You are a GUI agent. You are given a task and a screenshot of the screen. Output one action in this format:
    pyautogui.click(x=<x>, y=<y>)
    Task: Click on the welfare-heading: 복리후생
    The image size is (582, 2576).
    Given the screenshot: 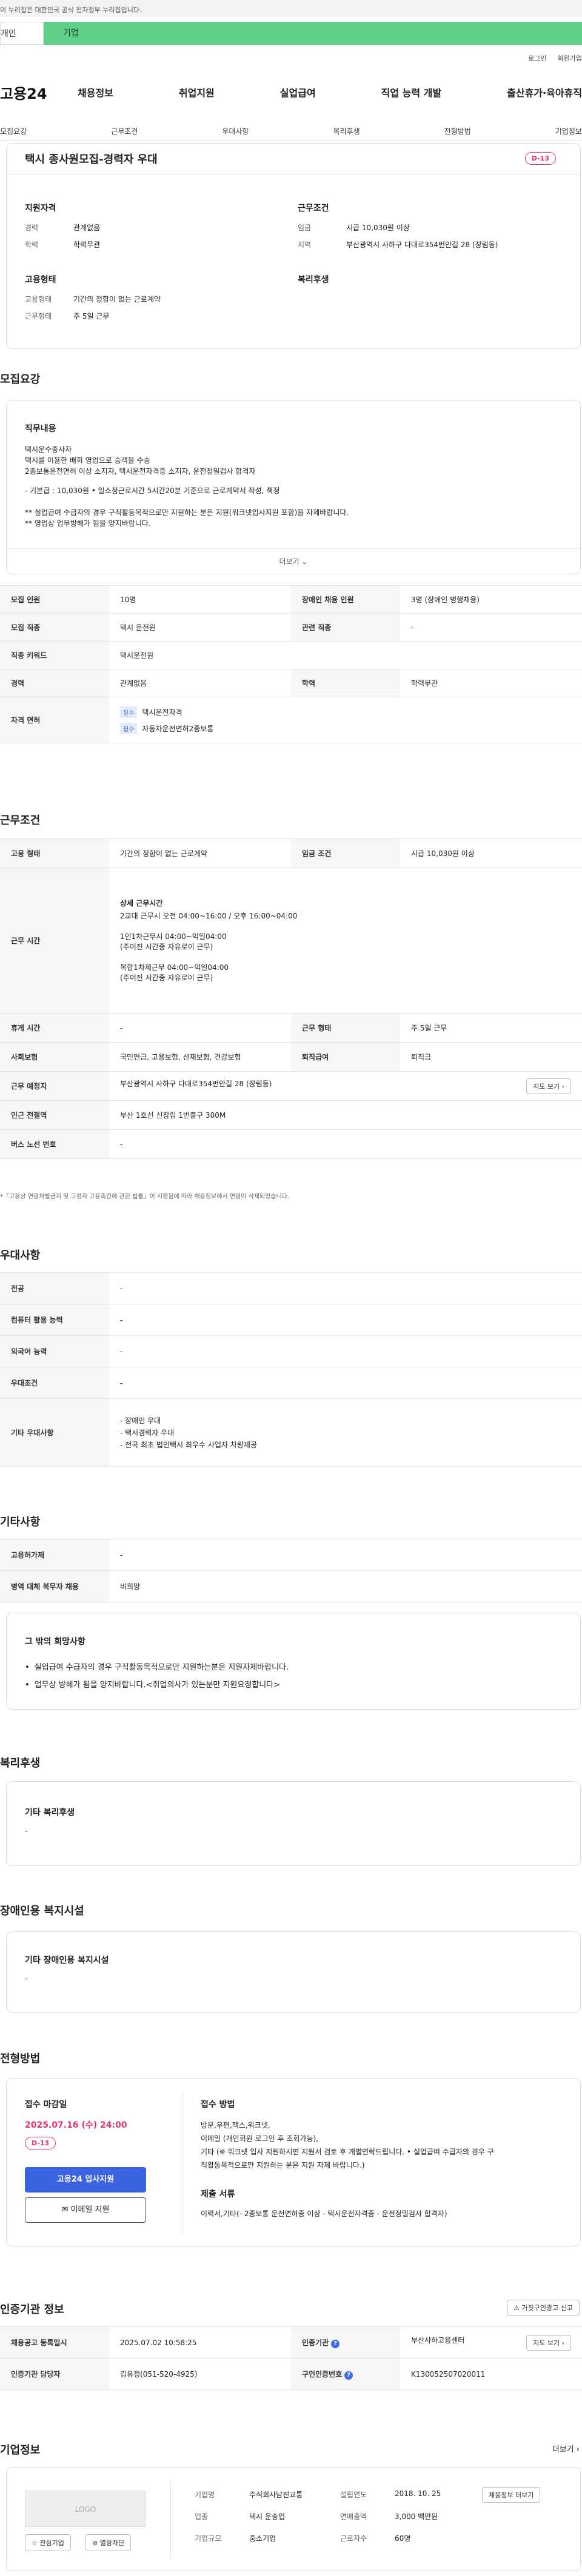 What is the action you would take?
    pyautogui.click(x=313, y=280)
    